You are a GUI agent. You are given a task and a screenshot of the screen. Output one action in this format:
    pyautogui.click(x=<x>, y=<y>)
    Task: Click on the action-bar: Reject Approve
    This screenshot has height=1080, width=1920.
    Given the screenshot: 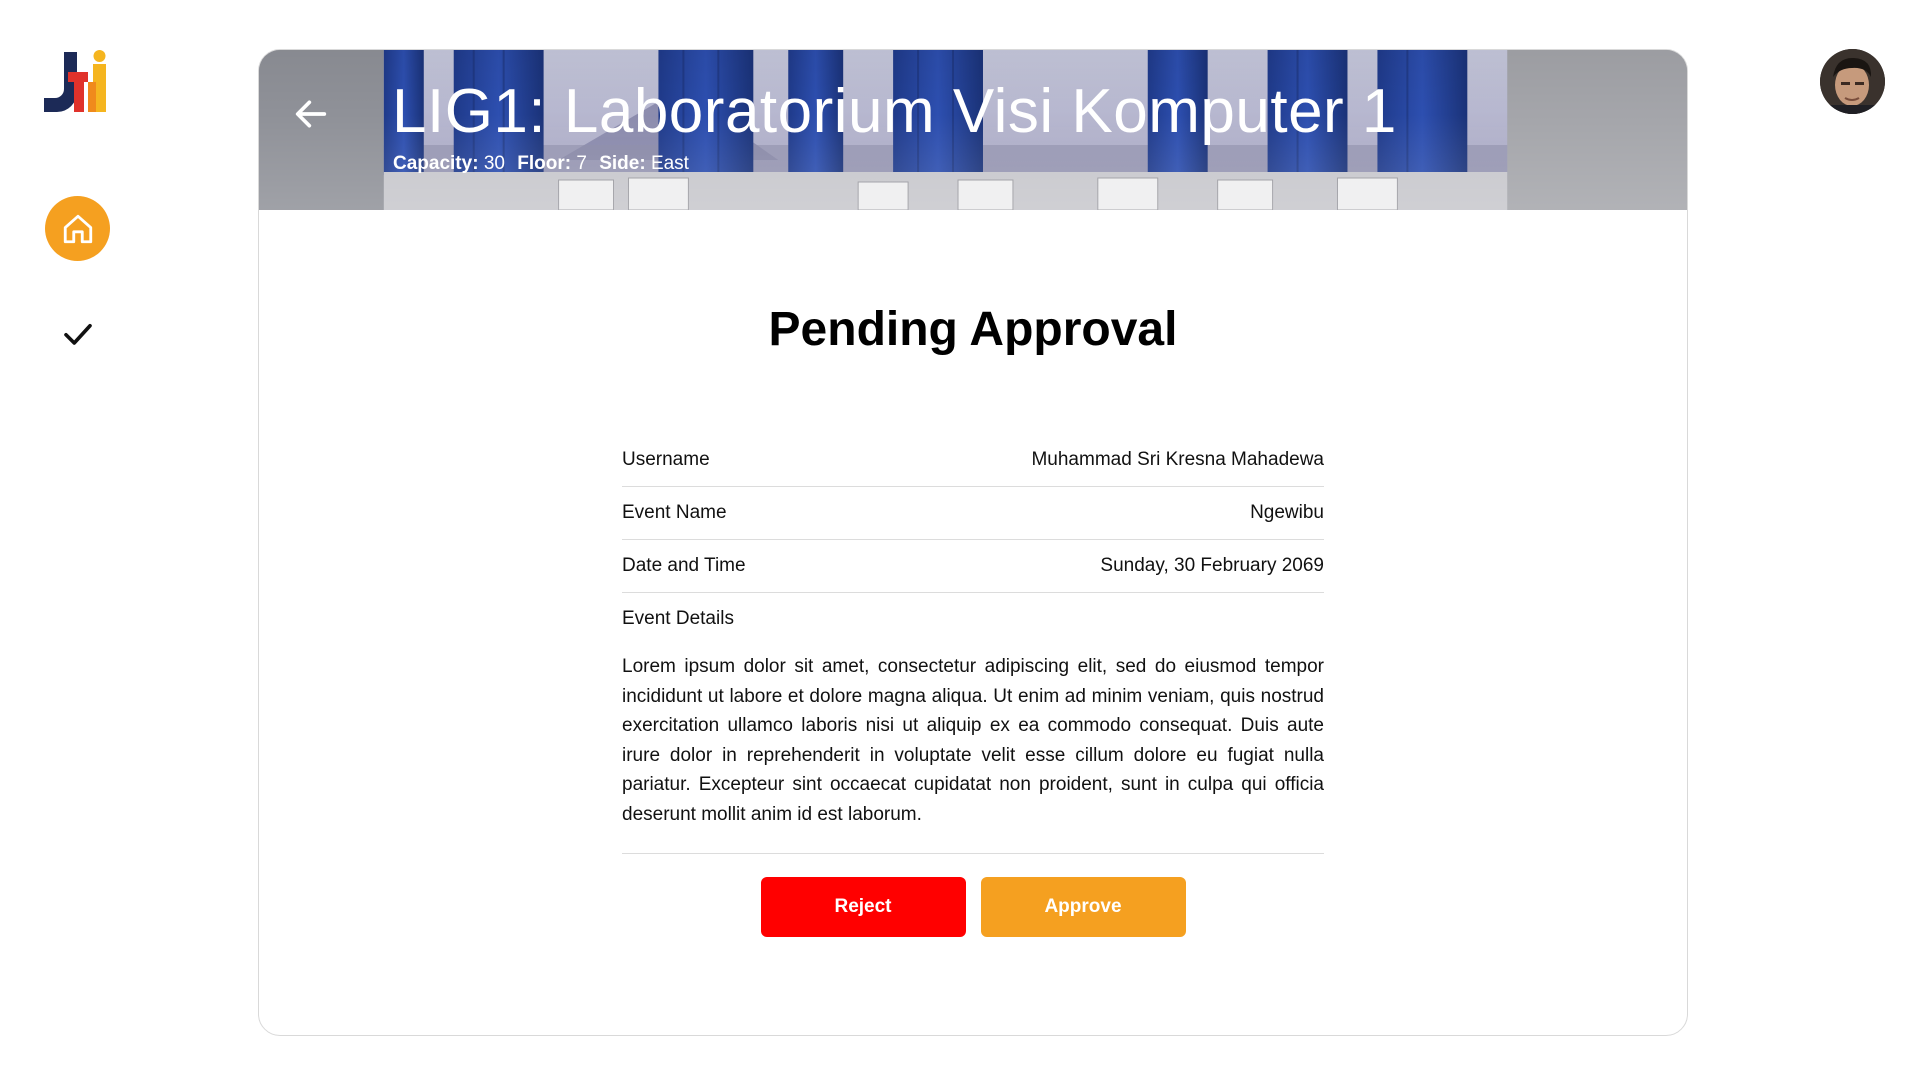 What is the action you would take?
    pyautogui.click(x=973, y=907)
    